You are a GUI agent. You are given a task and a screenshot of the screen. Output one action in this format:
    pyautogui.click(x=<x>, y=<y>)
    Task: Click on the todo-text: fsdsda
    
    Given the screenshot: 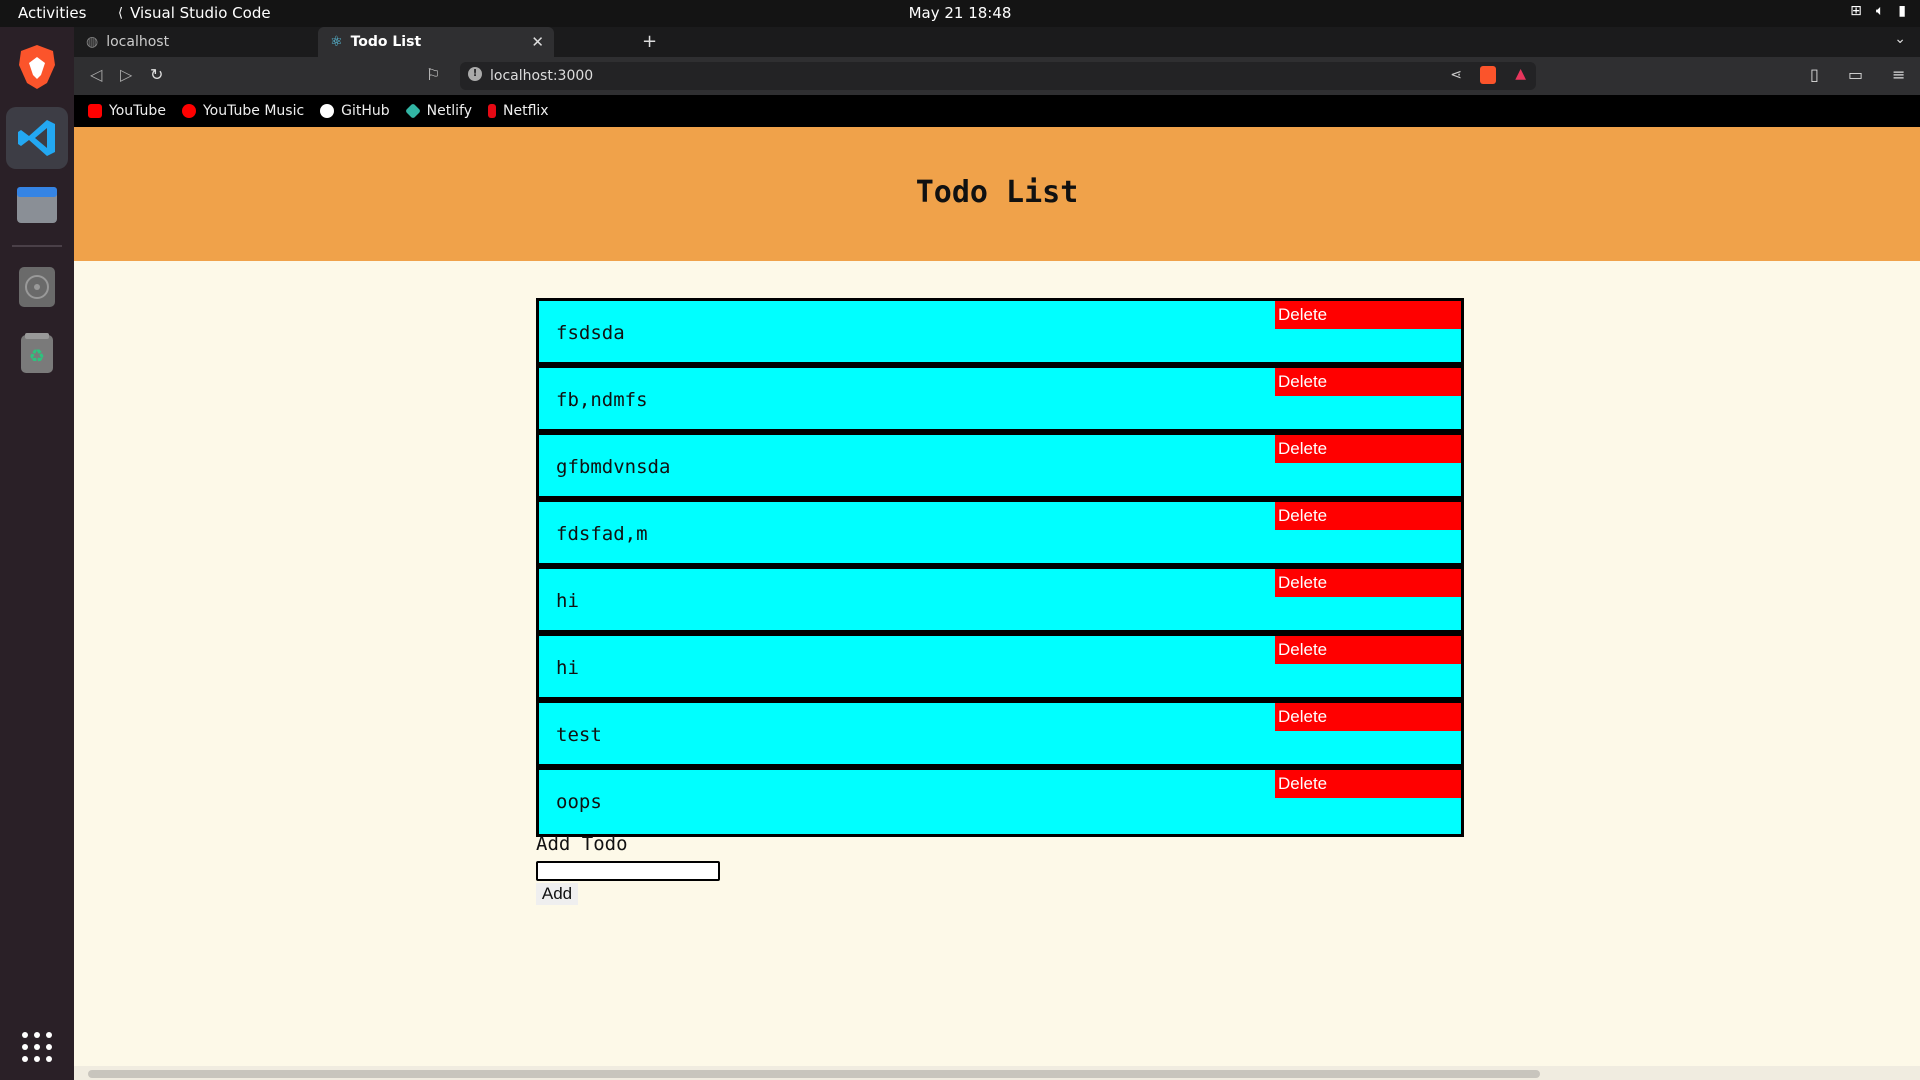 What is the action you would take?
    pyautogui.click(x=590, y=333)
    